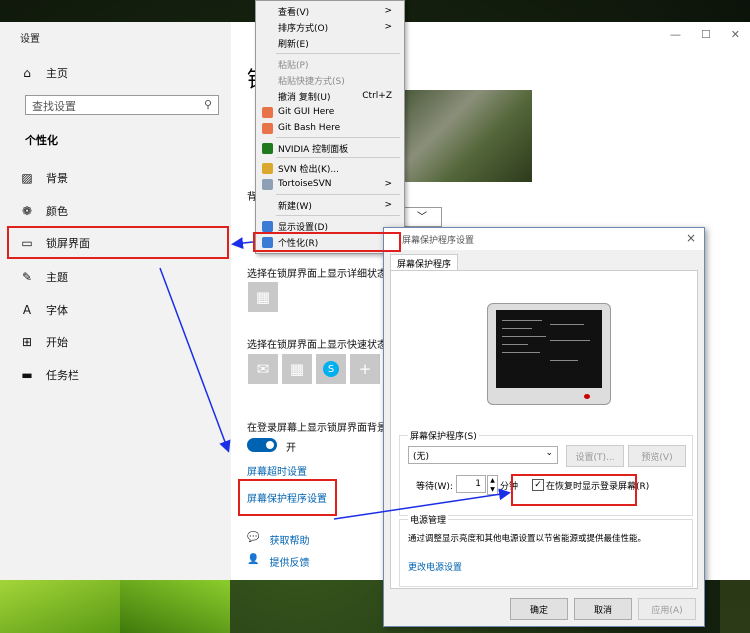 The width and height of the screenshot is (750, 633). I want to click on arrow-menu-to-lockscreen, so click(242, 243).